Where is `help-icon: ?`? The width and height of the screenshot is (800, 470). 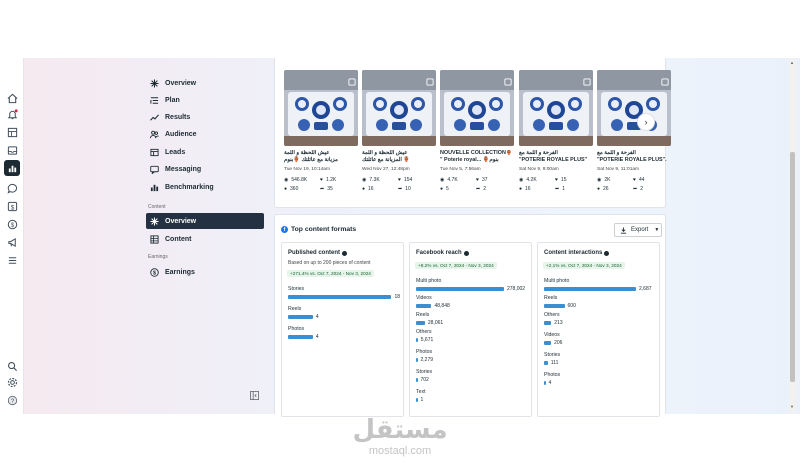 help-icon: ? is located at coordinates (12, 400).